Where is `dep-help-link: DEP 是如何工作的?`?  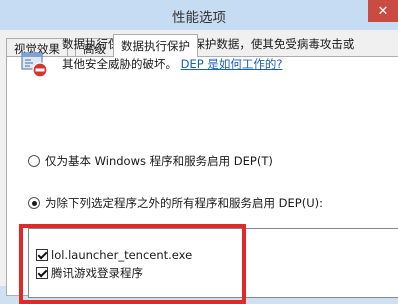 dep-help-link: DEP 是如何工作的? is located at coordinates (232, 64).